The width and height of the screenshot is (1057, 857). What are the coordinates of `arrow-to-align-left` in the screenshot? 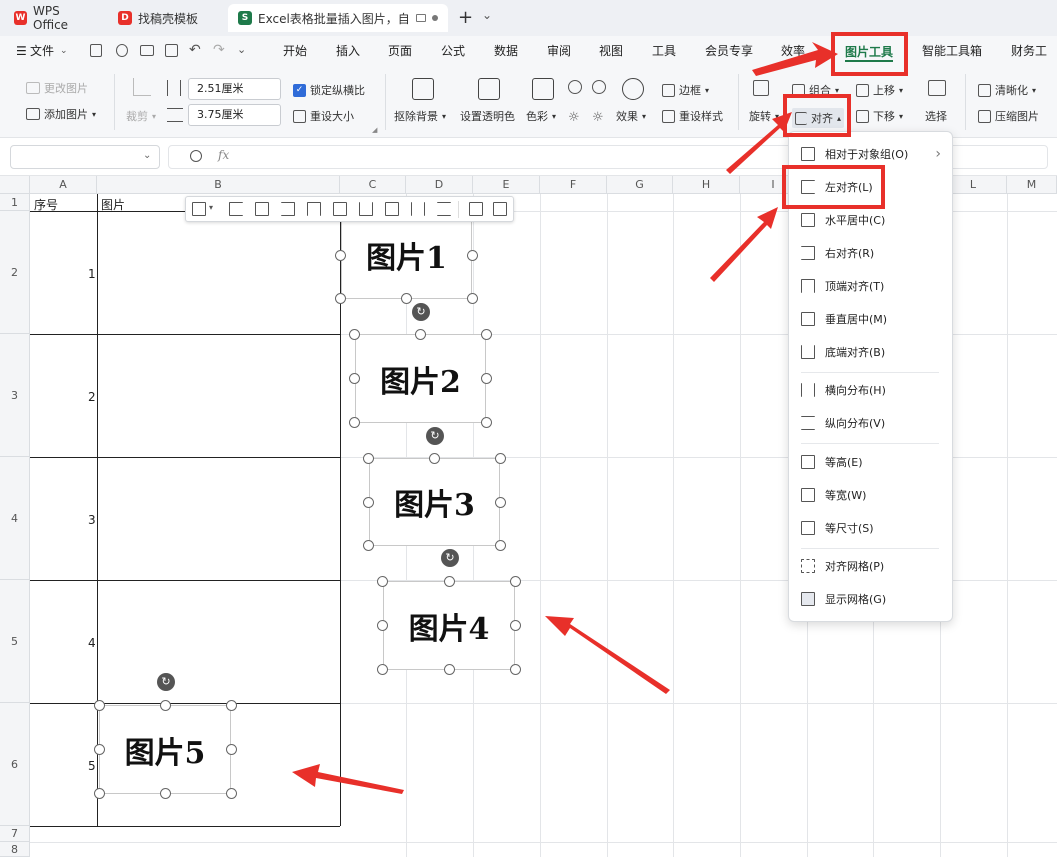 It's located at (744, 244).